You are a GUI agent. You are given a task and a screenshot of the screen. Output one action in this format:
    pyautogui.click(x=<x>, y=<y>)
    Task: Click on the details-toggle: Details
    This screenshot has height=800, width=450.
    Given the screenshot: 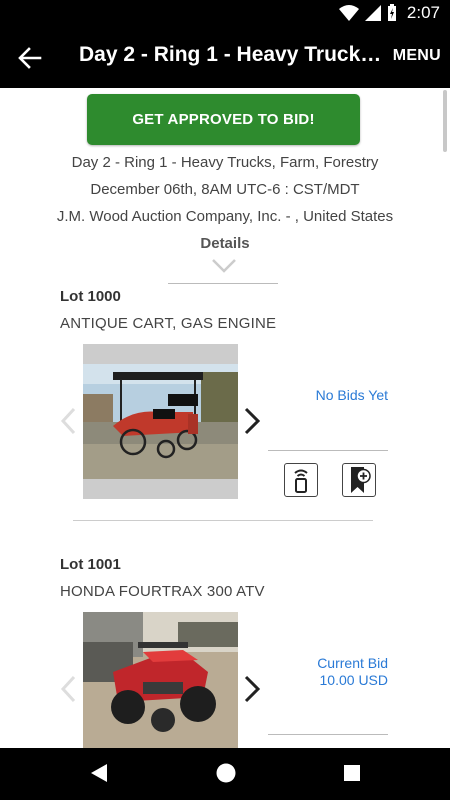 What is the action you would take?
    pyautogui.click(x=225, y=243)
    